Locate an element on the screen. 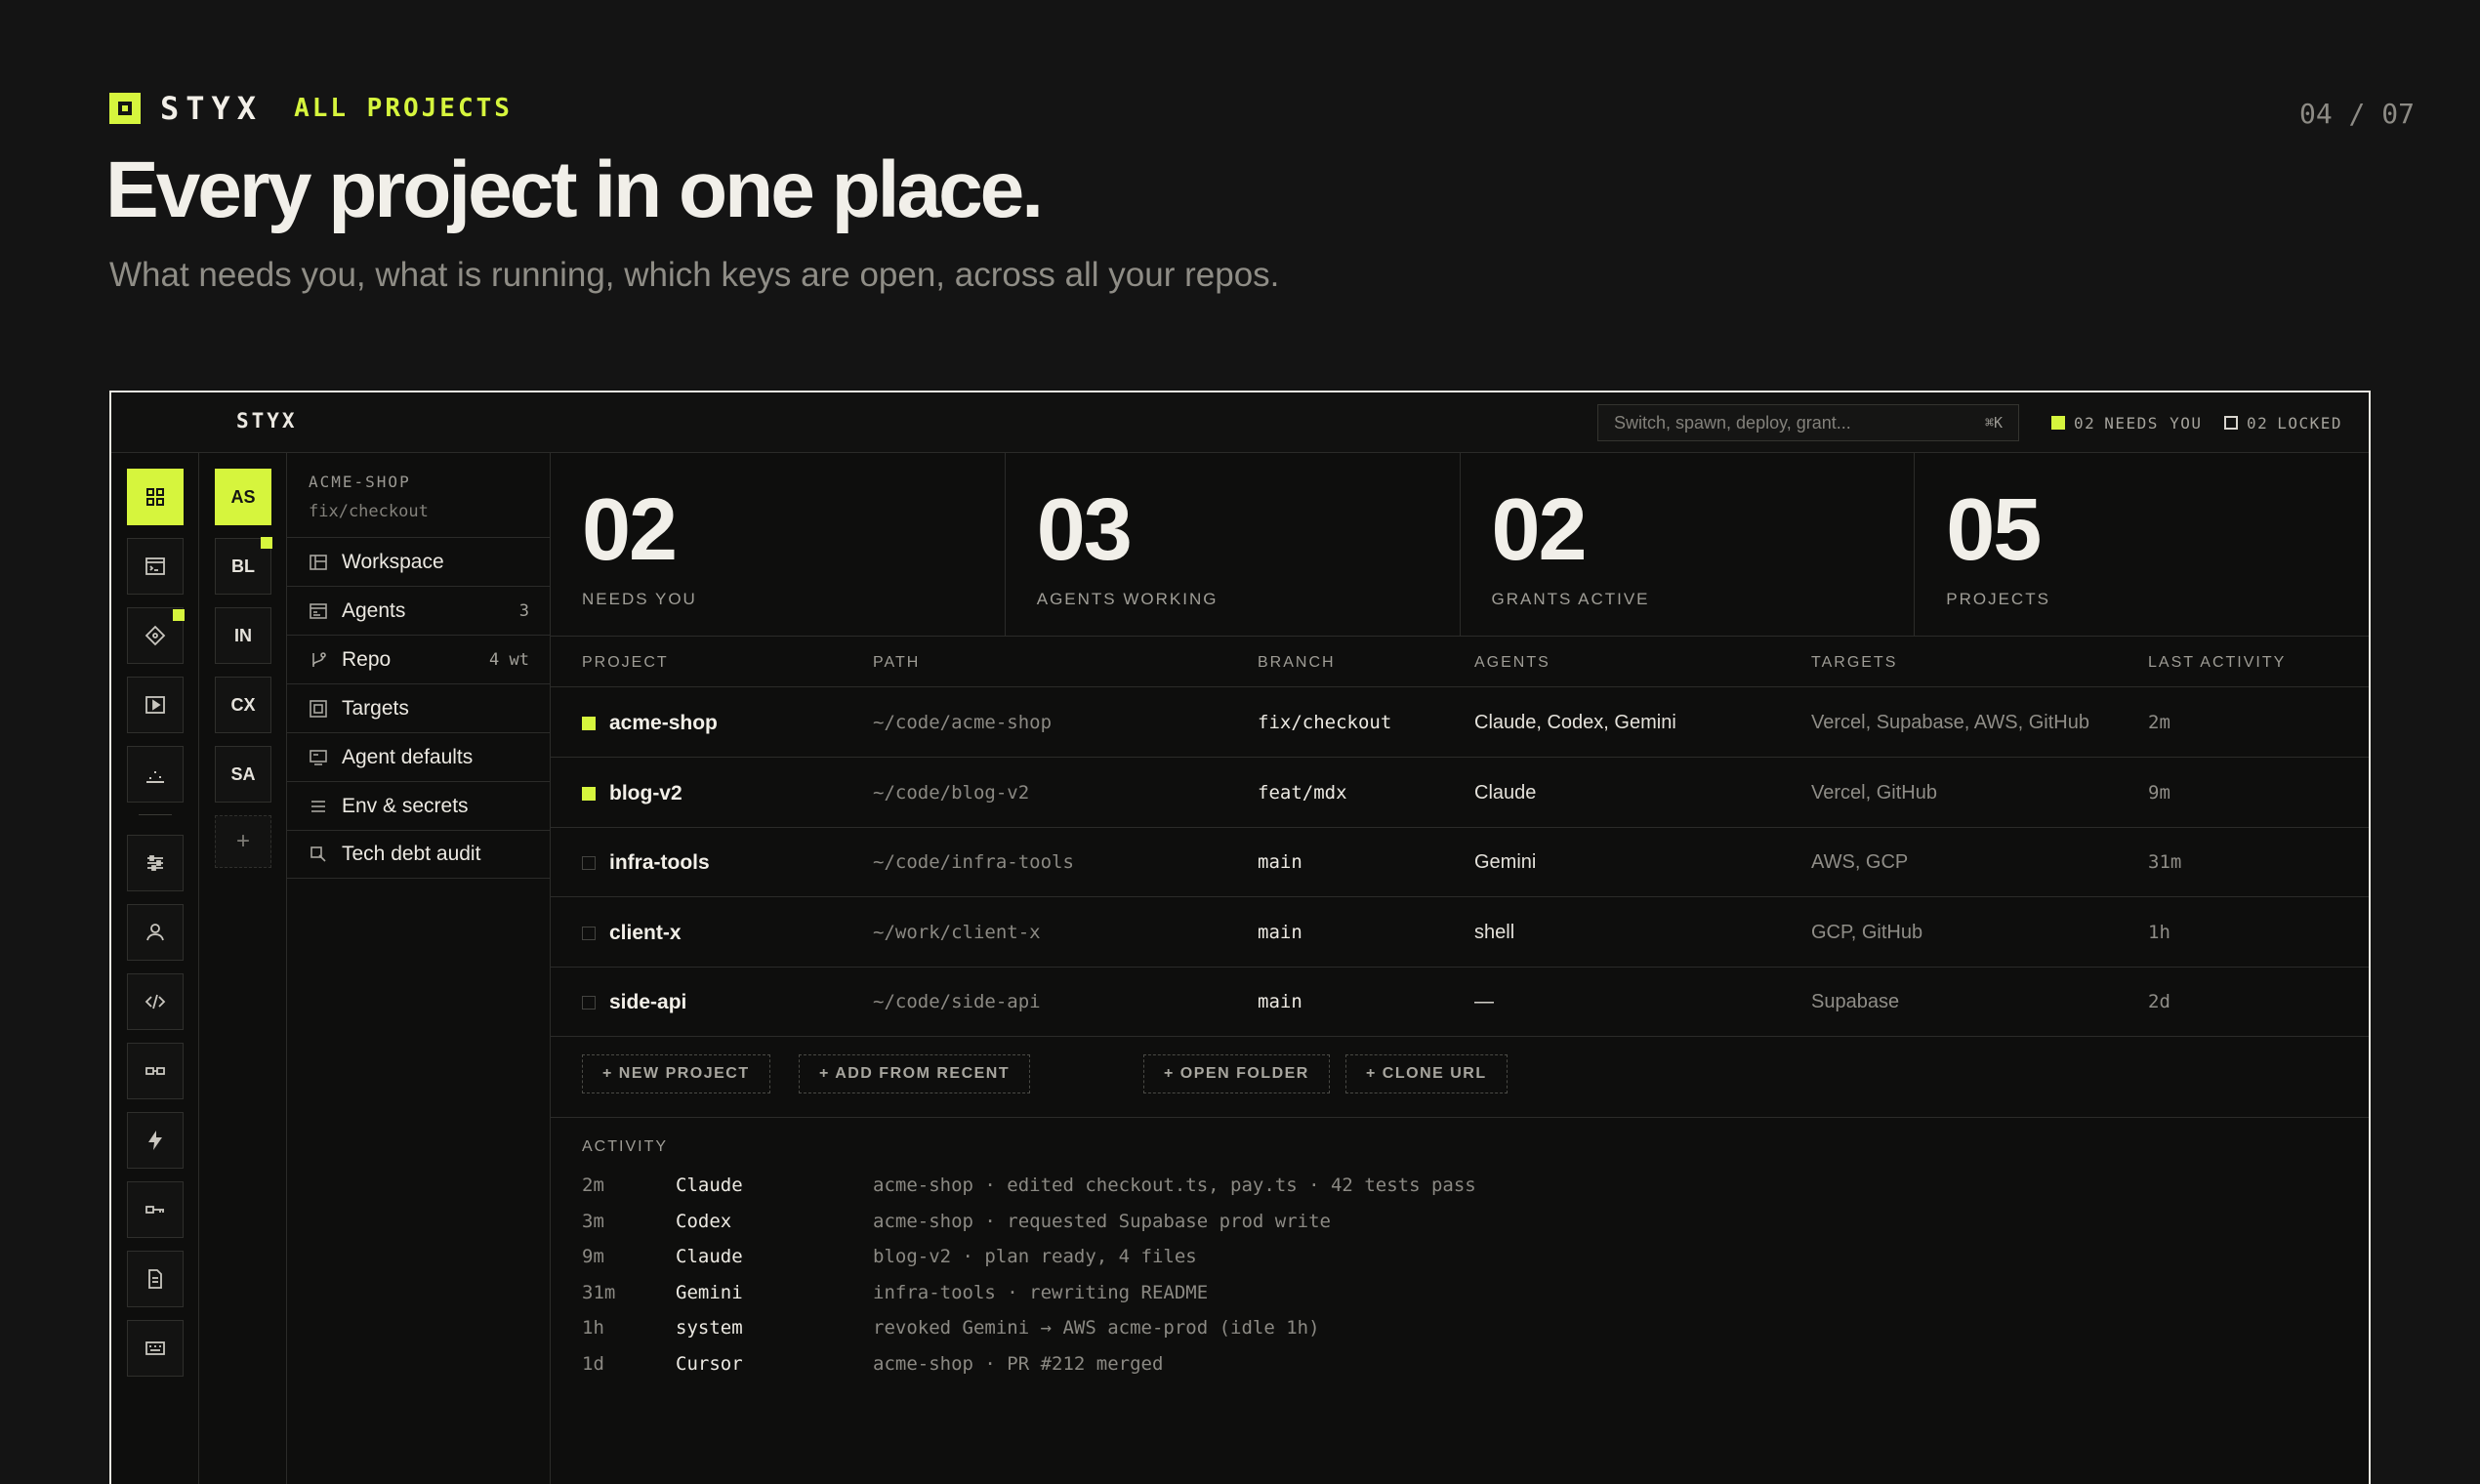 The width and height of the screenshot is (2480, 1484). open-folder-button: + OPEN FOLDER is located at coordinates (1236, 1074).